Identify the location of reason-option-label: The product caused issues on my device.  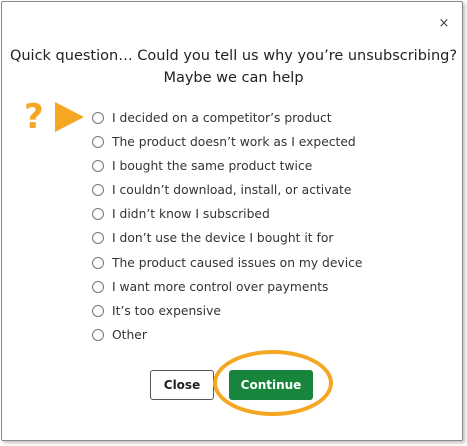
(237, 263).